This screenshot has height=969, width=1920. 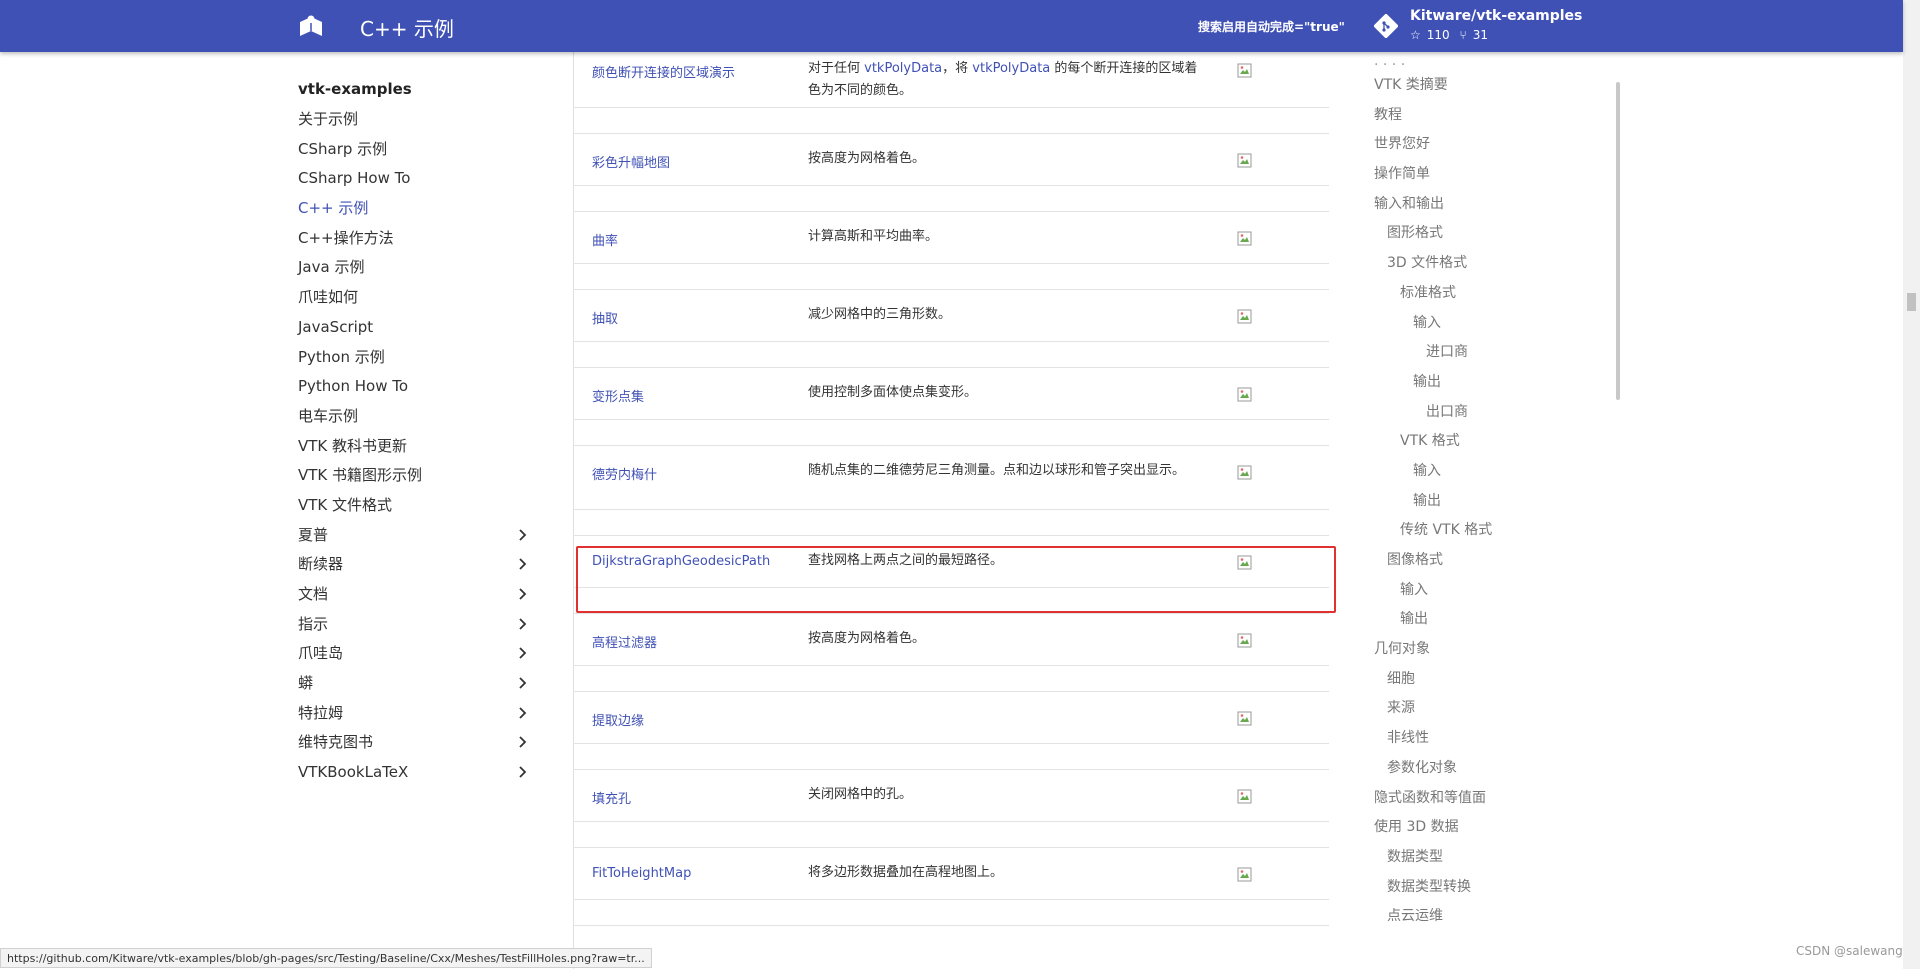 I want to click on toc-item: 图形格式, so click(x=1494, y=237).